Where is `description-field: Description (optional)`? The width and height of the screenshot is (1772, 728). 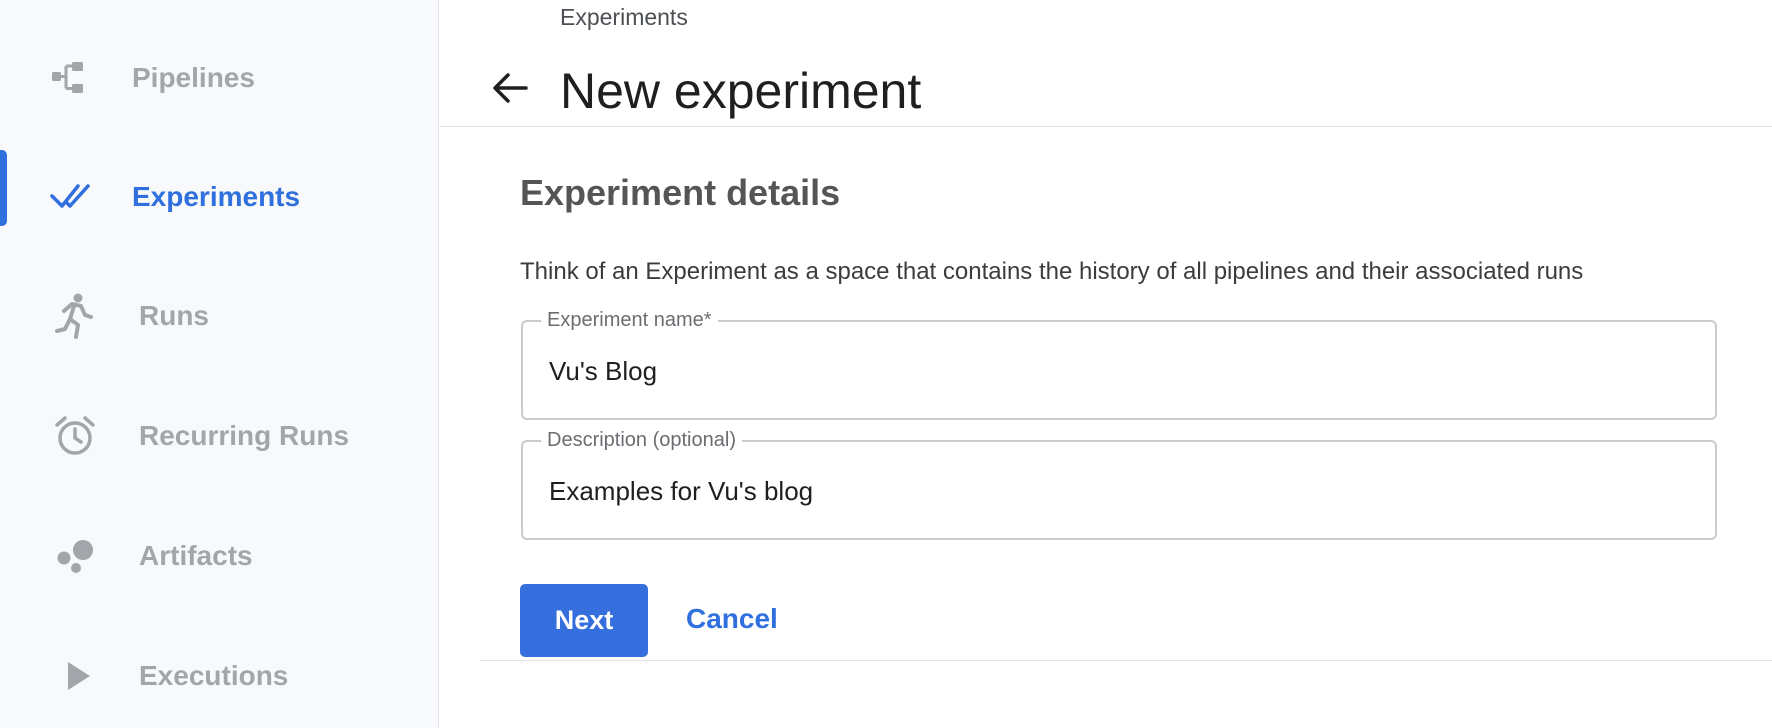
description-field: Description (optional) is located at coordinates (1119, 484).